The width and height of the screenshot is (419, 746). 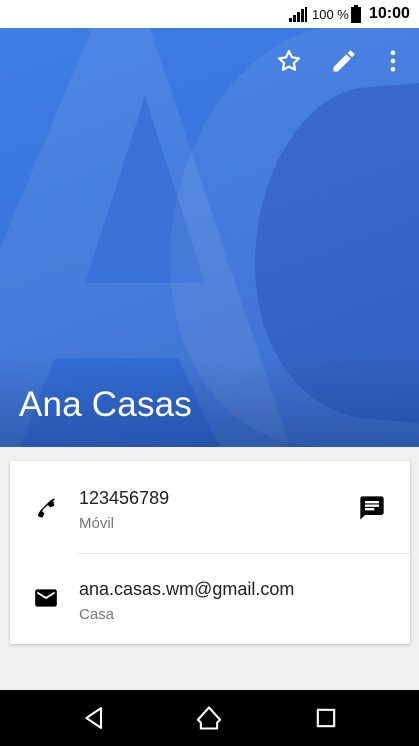 I want to click on battery-full-icon, so click(x=356, y=14).